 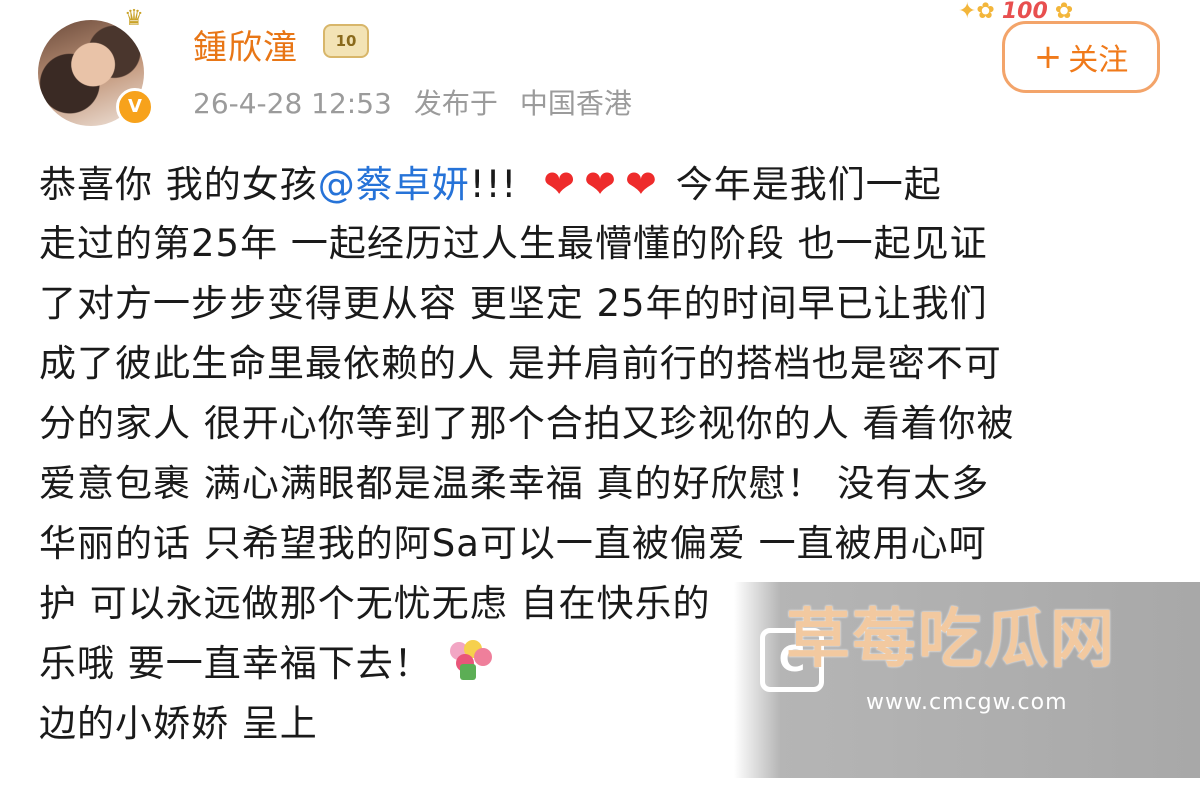 I want to click on post-text: 乐哦 要一直幸福下去！, so click(x=235, y=663).